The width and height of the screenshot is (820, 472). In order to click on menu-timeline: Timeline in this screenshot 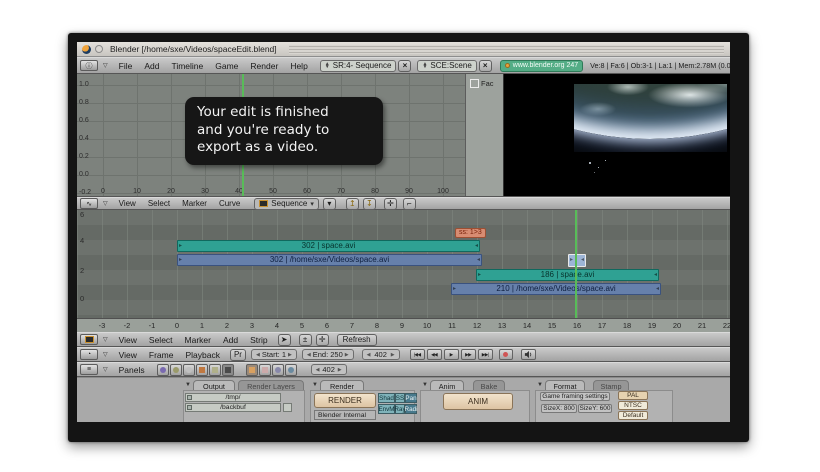, I will do `click(187, 66)`.